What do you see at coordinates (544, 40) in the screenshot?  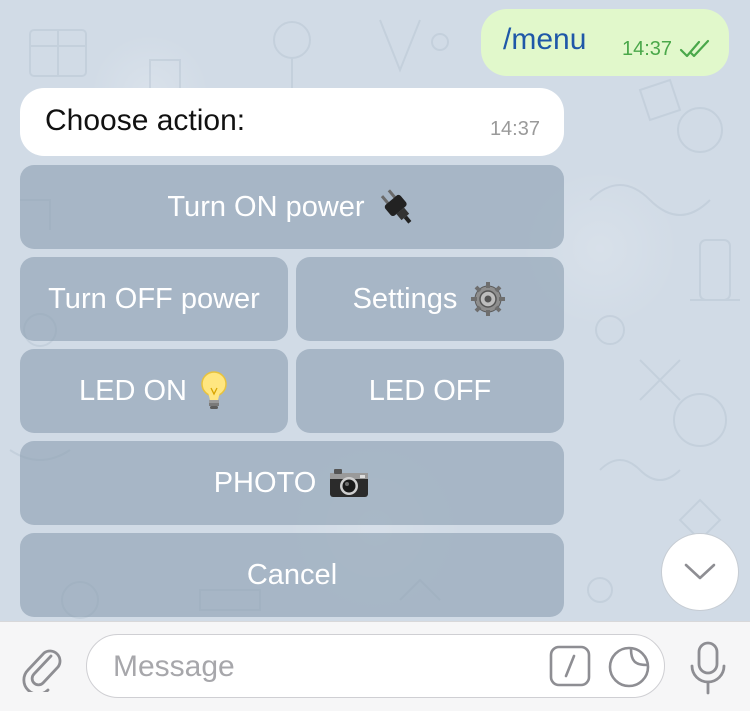 I see `outgoing-message-text: /menu` at bounding box center [544, 40].